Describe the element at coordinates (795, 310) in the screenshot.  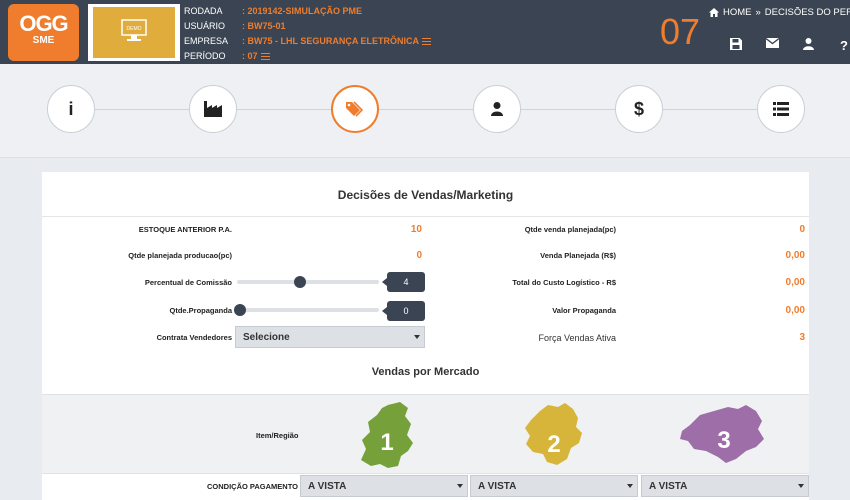
I see `valor-propaganda-value: 0,00` at that location.